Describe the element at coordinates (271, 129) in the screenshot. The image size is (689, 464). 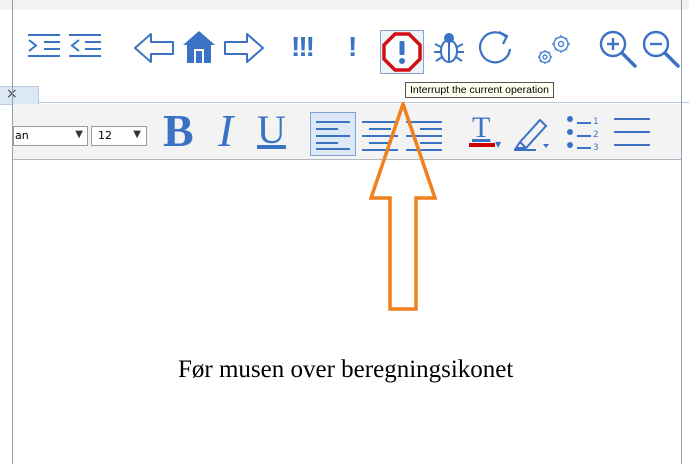
I see `underline-label: U` at that location.